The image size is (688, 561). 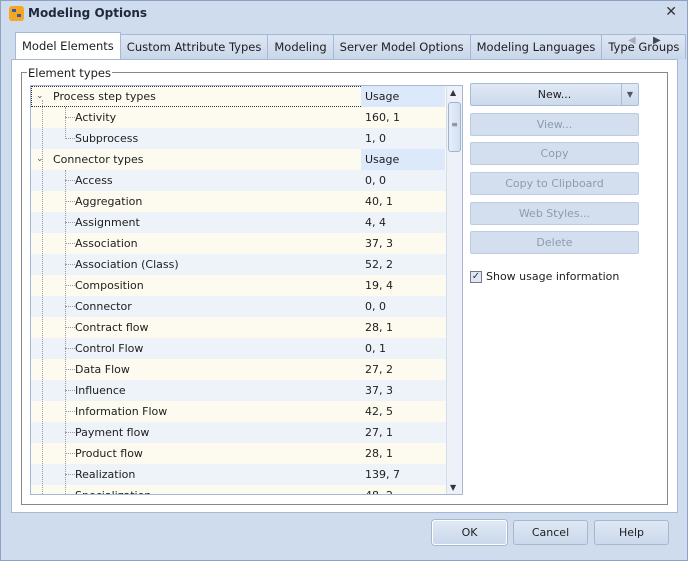 What do you see at coordinates (239, 489) in the screenshot?
I see `tree-item-row: Specialization 48, 2` at bounding box center [239, 489].